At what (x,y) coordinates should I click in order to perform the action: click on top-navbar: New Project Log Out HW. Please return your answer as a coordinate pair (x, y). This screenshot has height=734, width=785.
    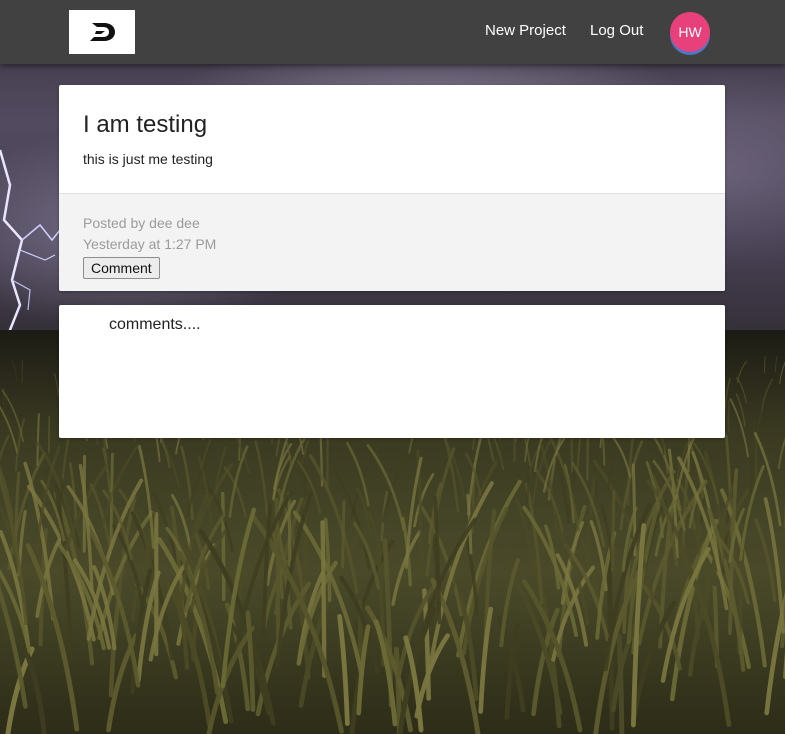
    Looking at the image, I should click on (392, 32).